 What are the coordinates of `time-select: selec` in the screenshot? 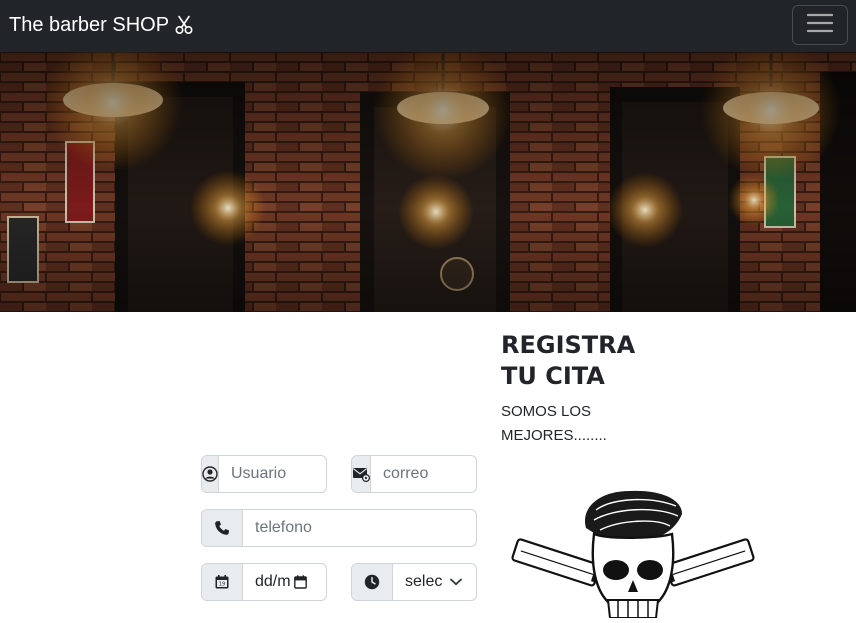 It's located at (434, 582).